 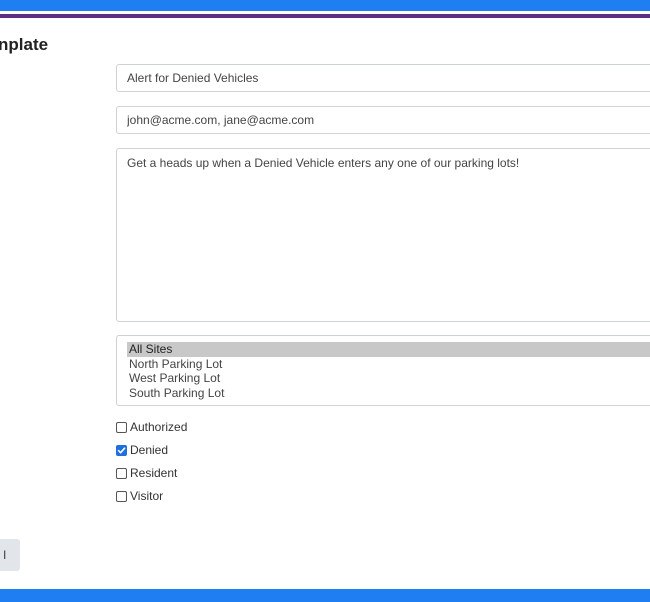 I want to click on denied-checkbox, so click(x=121, y=450).